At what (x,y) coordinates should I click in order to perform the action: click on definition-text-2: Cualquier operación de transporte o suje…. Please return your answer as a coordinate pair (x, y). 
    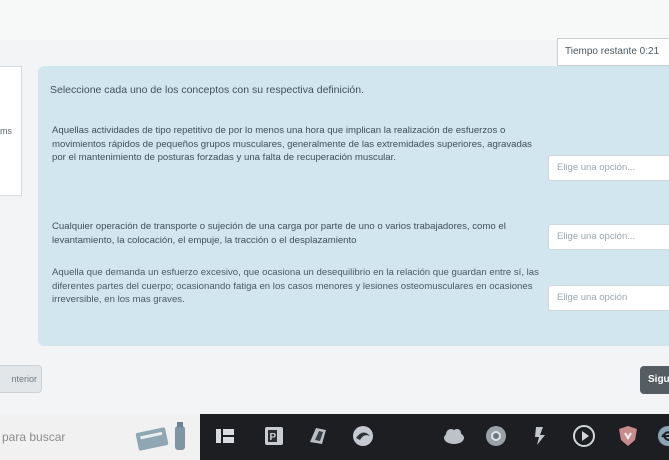
    Looking at the image, I should click on (279, 233).